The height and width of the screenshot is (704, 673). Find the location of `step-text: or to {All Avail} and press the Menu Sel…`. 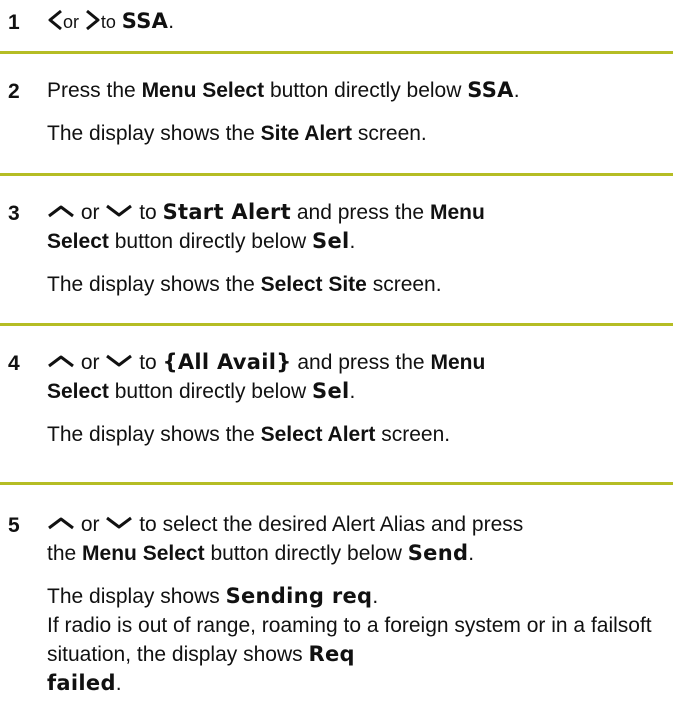

step-text: or to {All Avail} and press the Menu Sel… is located at coordinates (266, 398).